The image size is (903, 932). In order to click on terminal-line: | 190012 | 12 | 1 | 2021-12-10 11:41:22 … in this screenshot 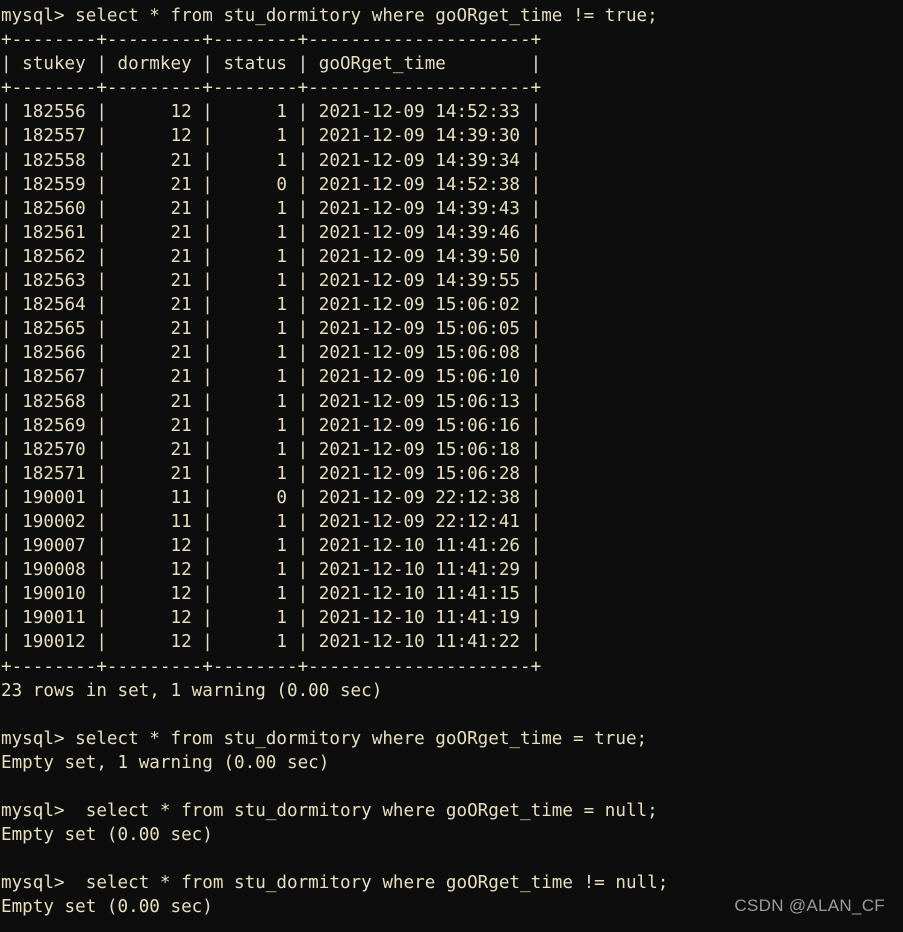, I will do `click(271, 642)`.